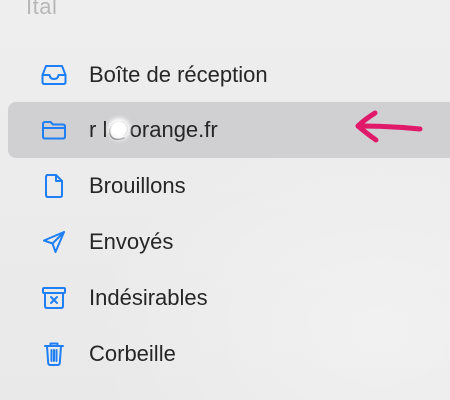 Image resolution: width=450 pixels, height=400 pixels. What do you see at coordinates (131, 241) in the screenshot?
I see `sidebar-item-label: Envoyés` at bounding box center [131, 241].